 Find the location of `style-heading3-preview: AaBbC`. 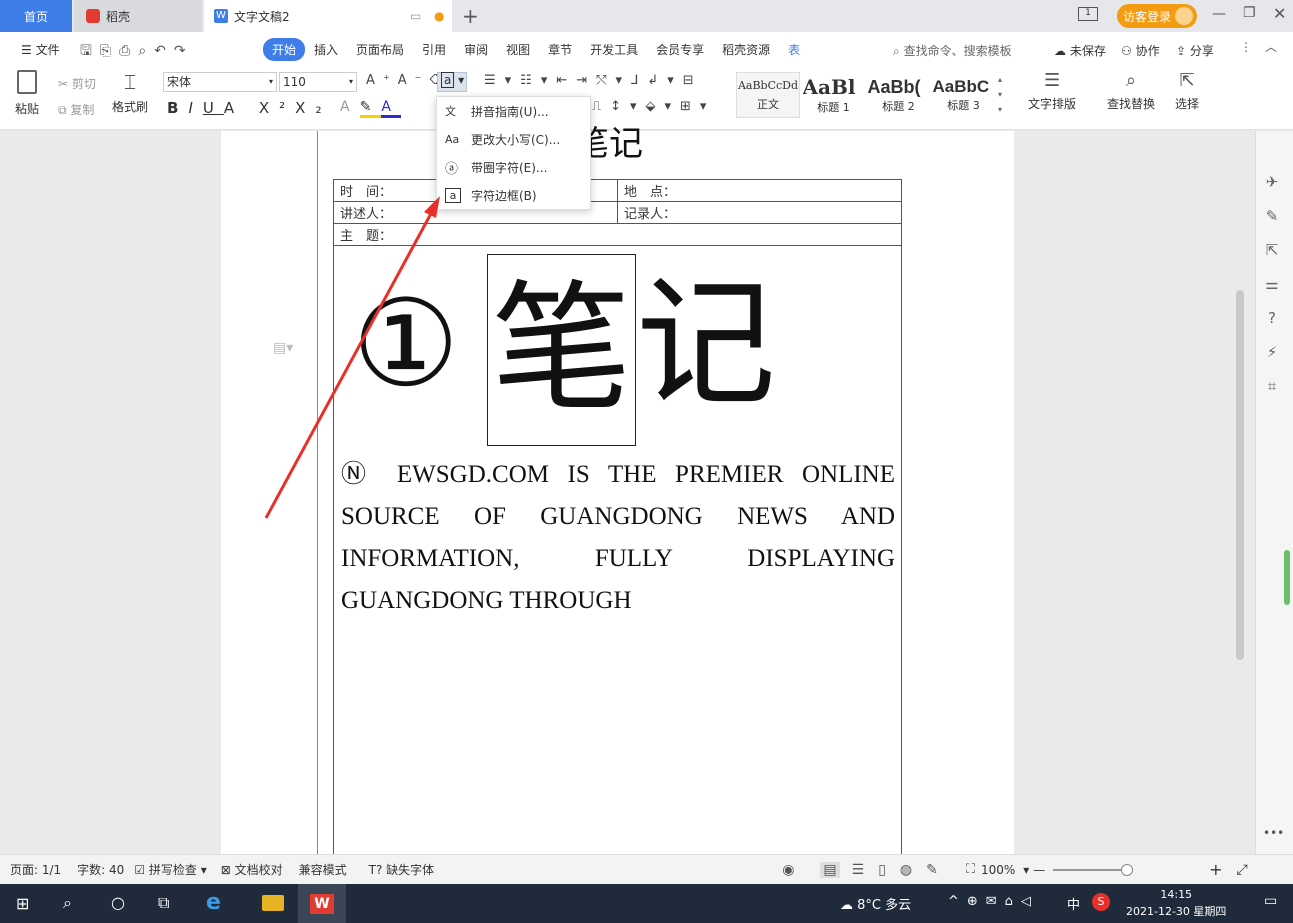

style-heading3-preview: AaBbC is located at coordinates (961, 86).